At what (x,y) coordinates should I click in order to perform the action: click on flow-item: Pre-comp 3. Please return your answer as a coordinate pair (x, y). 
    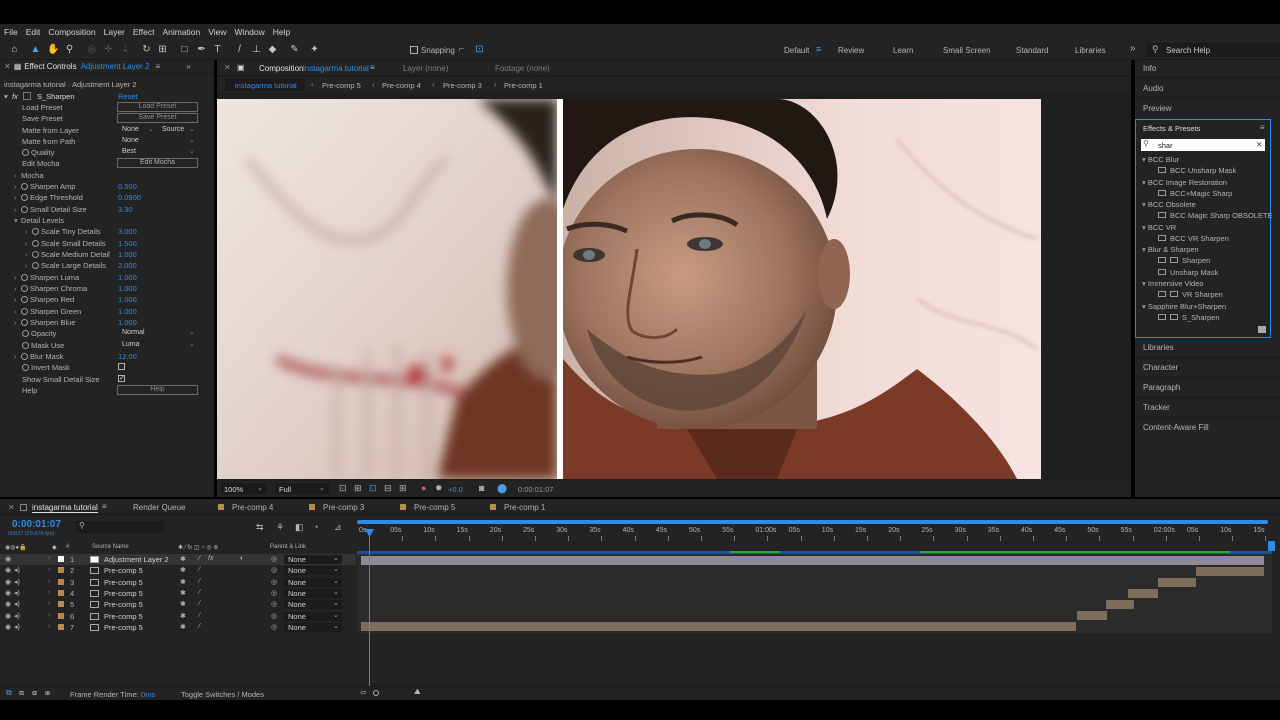
    Looking at the image, I should click on (462, 85).